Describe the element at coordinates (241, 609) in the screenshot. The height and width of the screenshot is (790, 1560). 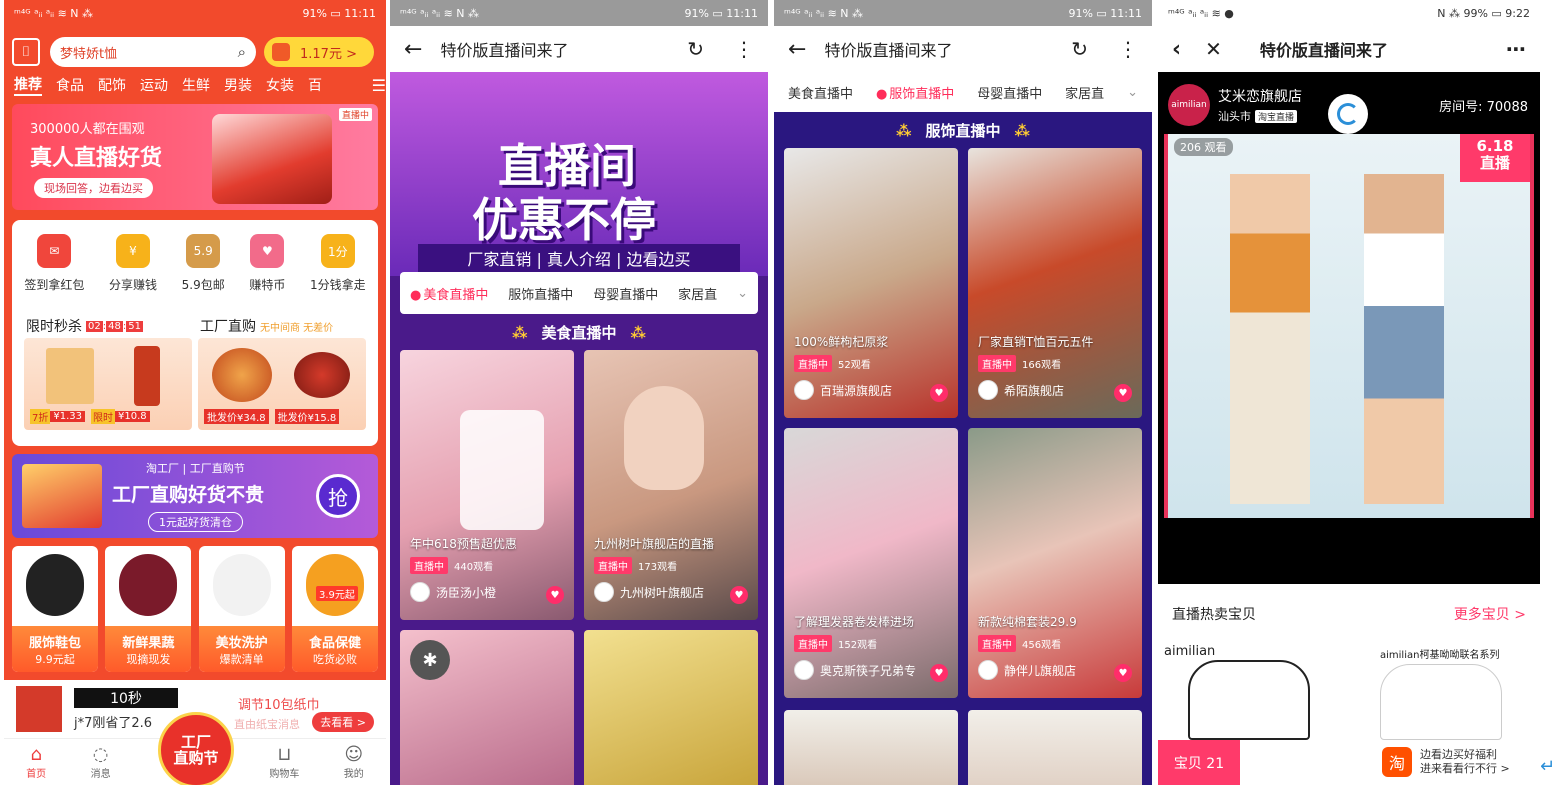
I see `category-tile: 美妆洗护 爆款清单` at that location.